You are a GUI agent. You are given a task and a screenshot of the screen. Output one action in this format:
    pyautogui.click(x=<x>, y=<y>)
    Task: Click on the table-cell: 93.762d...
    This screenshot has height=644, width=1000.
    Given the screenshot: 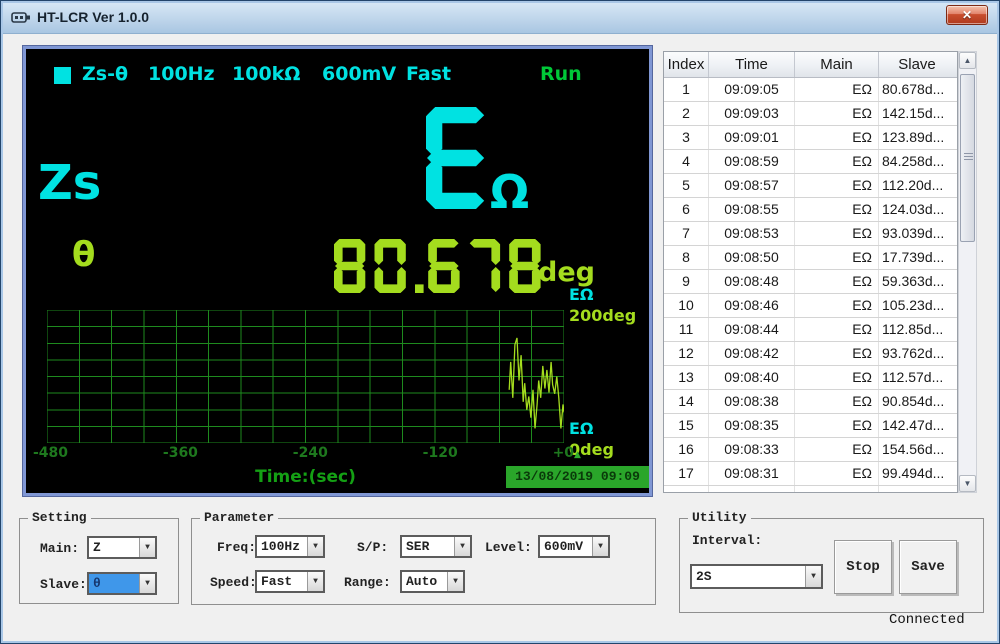 What is the action you would take?
    pyautogui.click(x=913, y=353)
    